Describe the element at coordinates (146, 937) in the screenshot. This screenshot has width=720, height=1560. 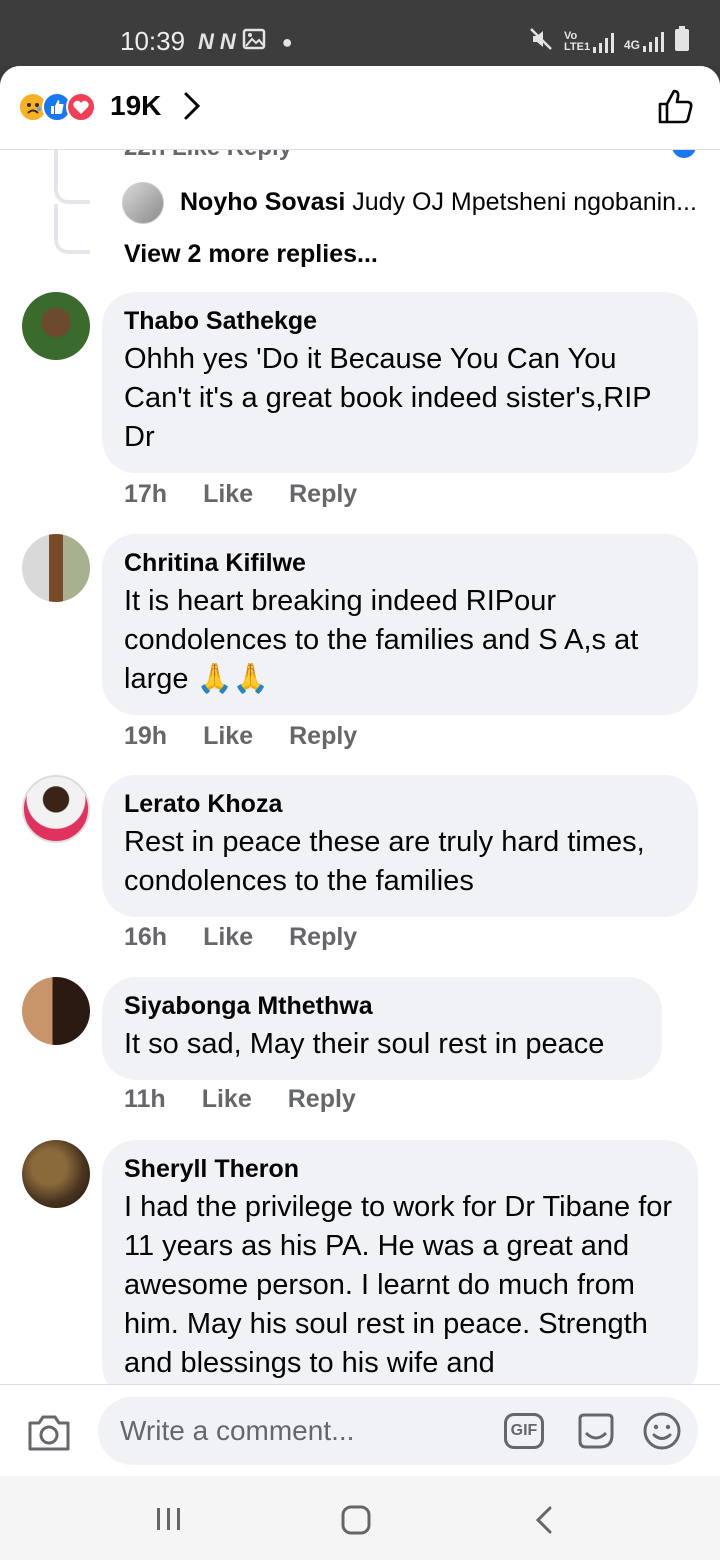
I see `comment-time: 16h` at that location.